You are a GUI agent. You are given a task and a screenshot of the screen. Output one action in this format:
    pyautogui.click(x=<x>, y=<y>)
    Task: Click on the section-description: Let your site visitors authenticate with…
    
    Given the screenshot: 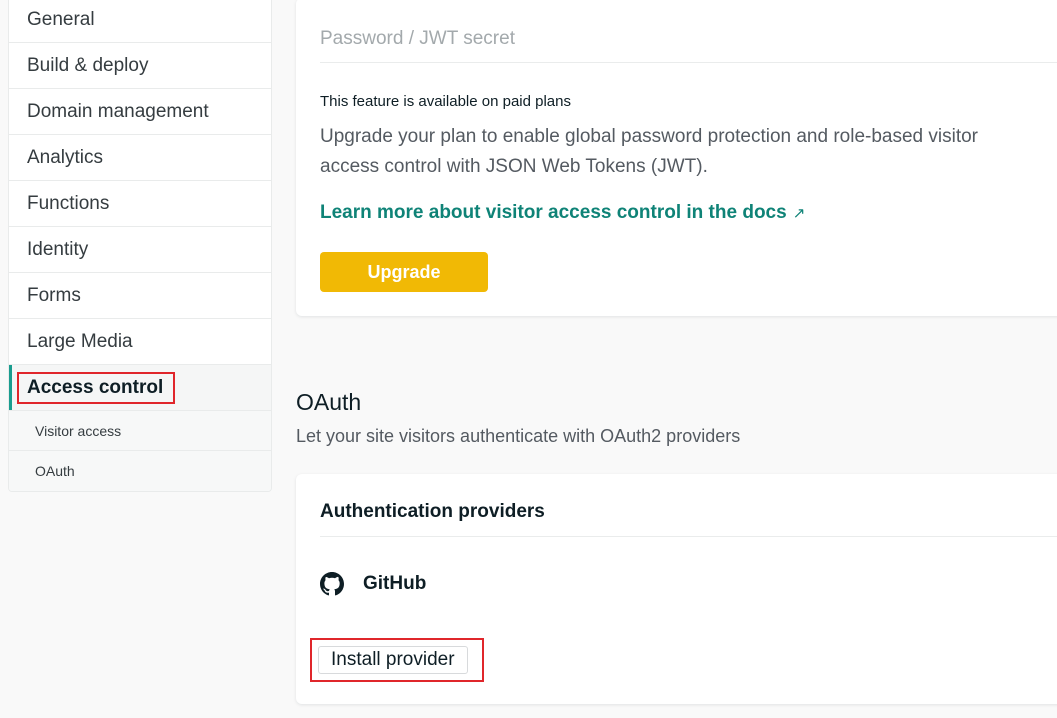 What is the action you would take?
    pyautogui.click(x=518, y=436)
    